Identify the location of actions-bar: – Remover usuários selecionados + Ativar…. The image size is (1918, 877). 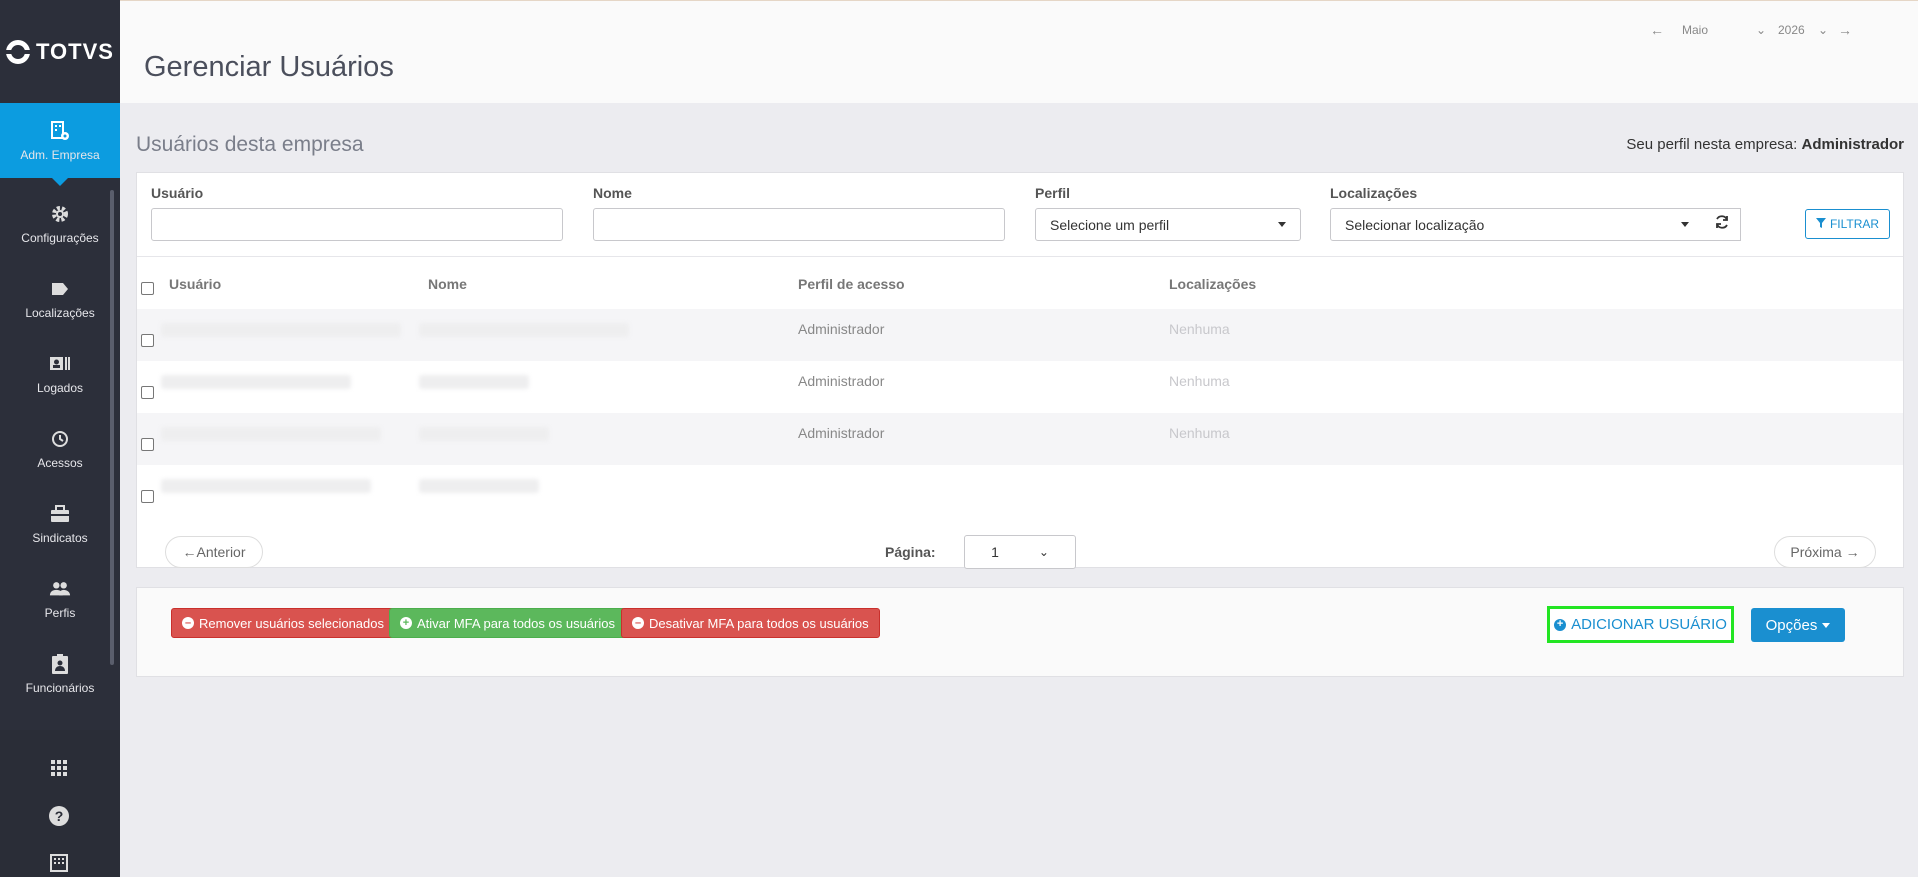
(1020, 632).